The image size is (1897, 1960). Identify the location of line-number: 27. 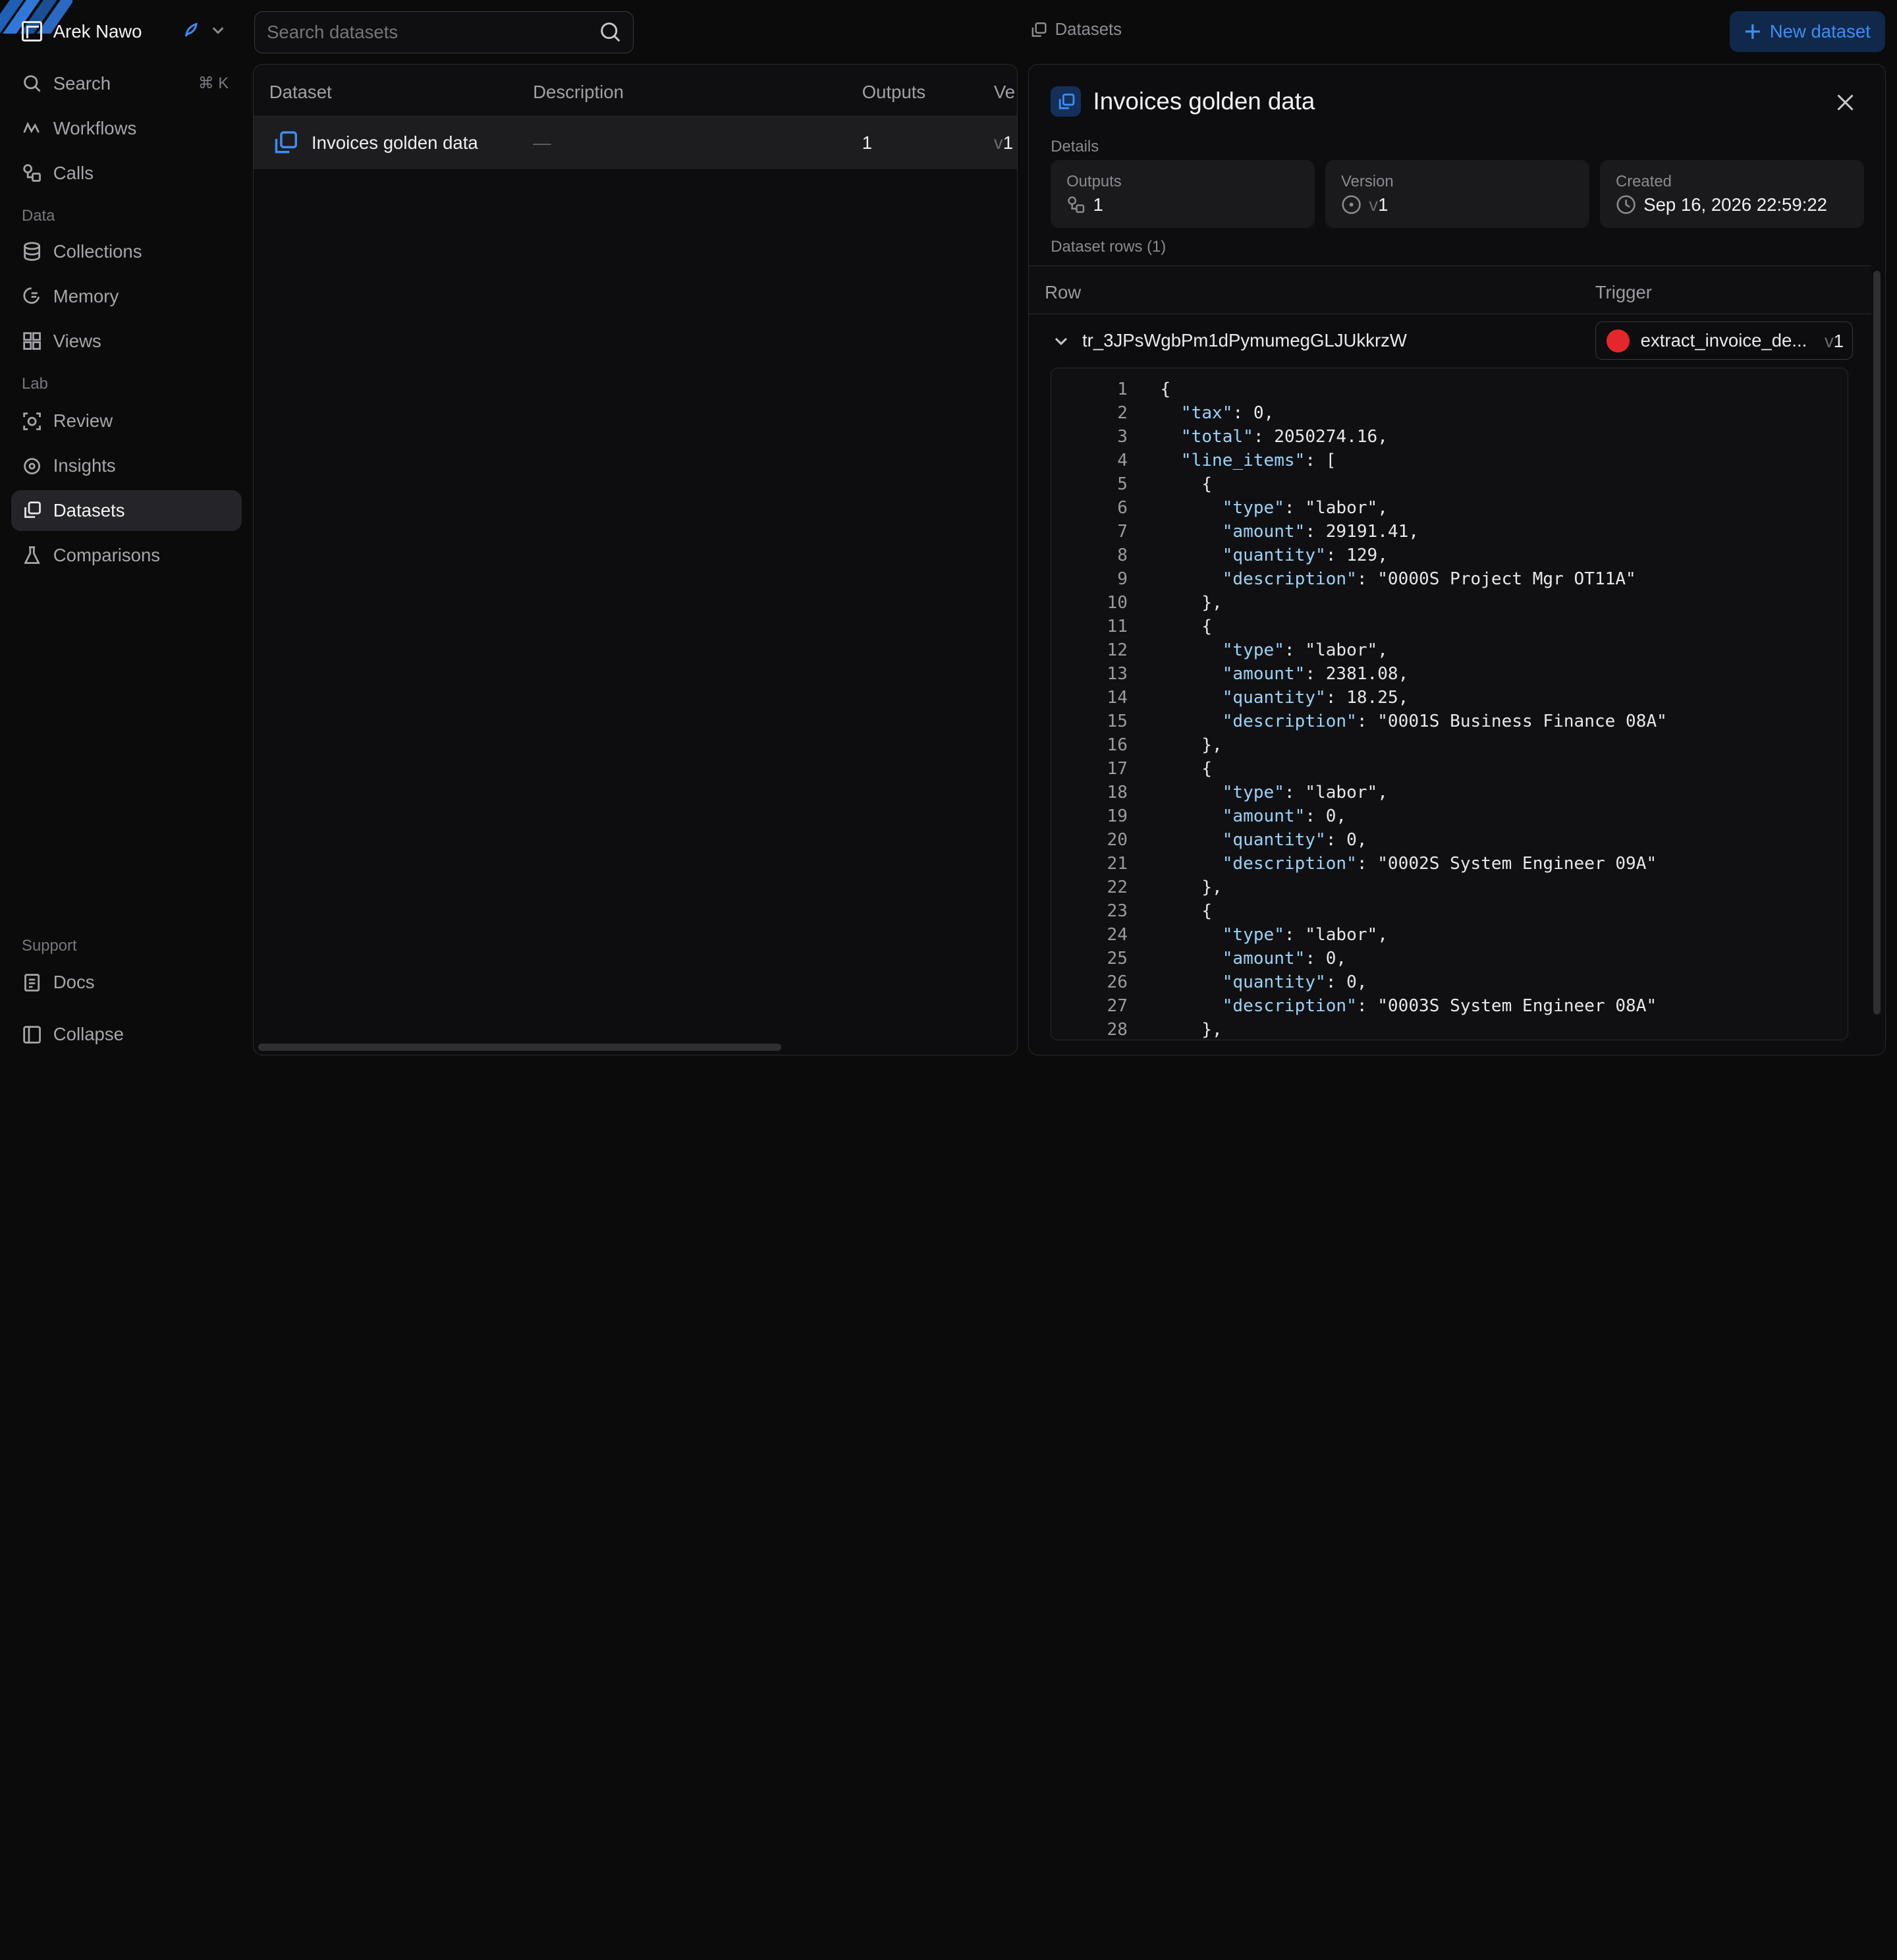
(1118, 1006).